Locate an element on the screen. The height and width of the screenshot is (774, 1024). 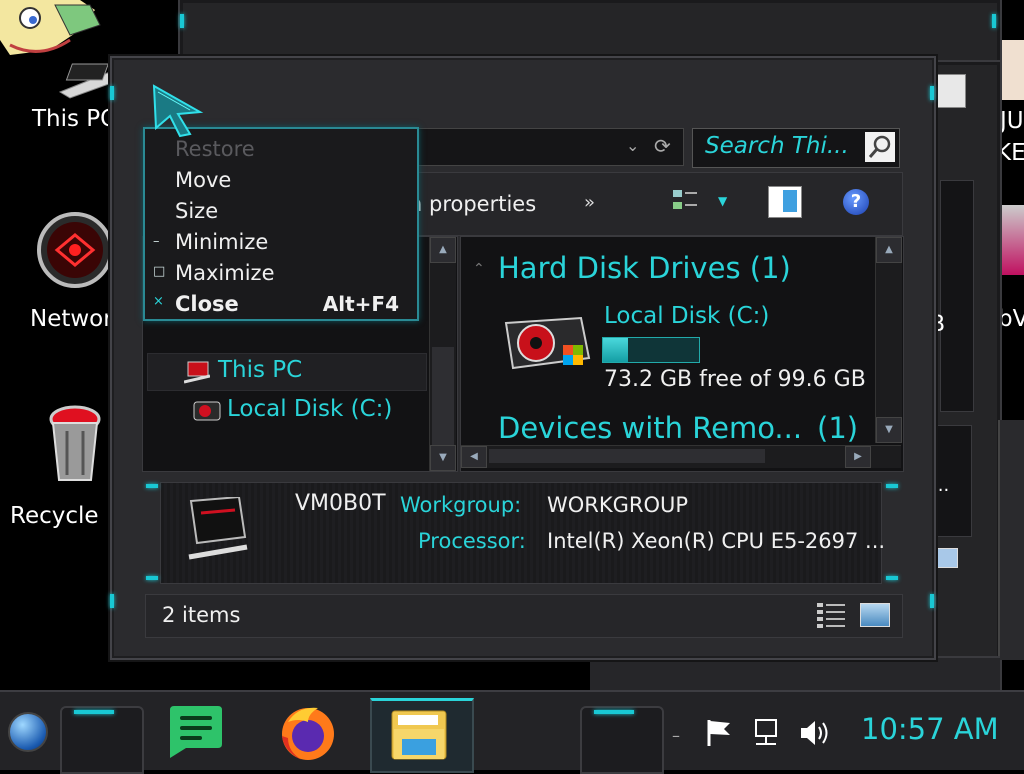
drive-free-space: 73.2 GB free of 99.6 GB is located at coordinates (735, 379).